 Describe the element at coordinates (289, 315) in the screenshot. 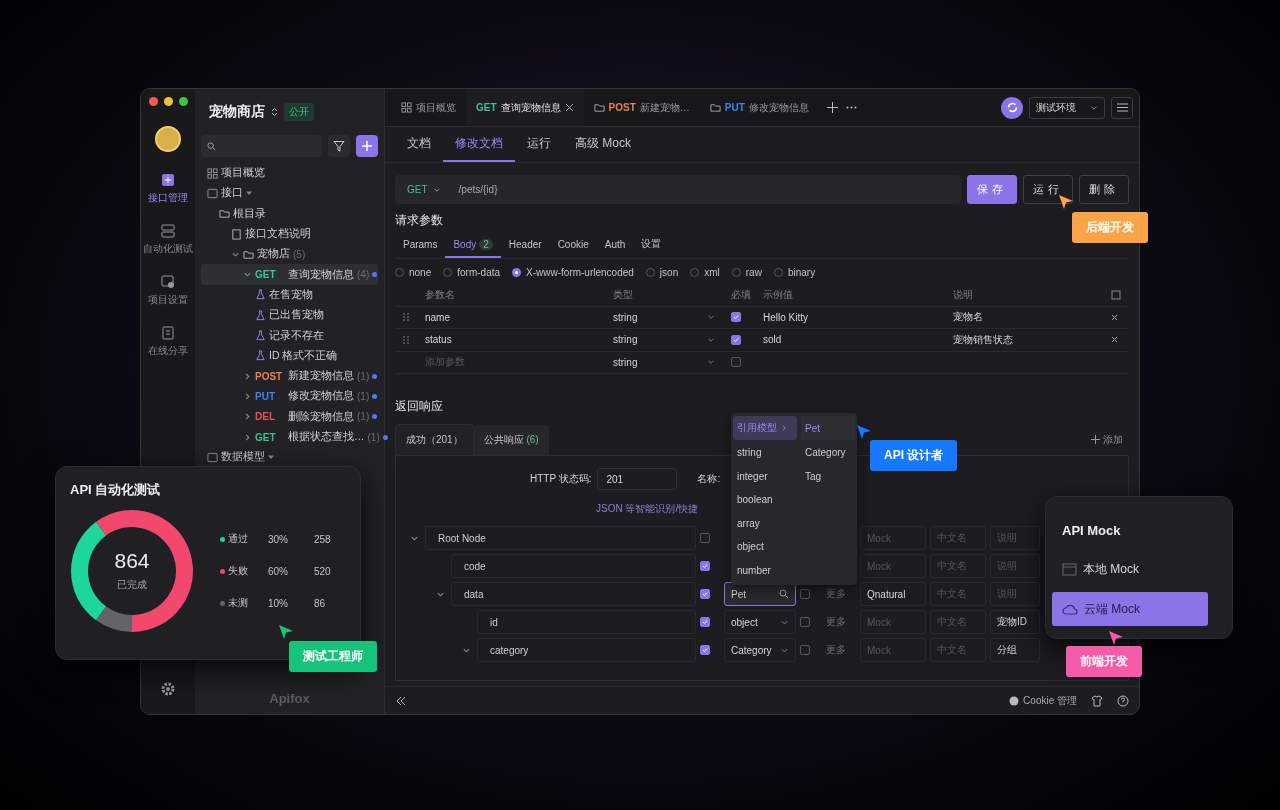

I see `tree-item: 已出售宠物` at that location.